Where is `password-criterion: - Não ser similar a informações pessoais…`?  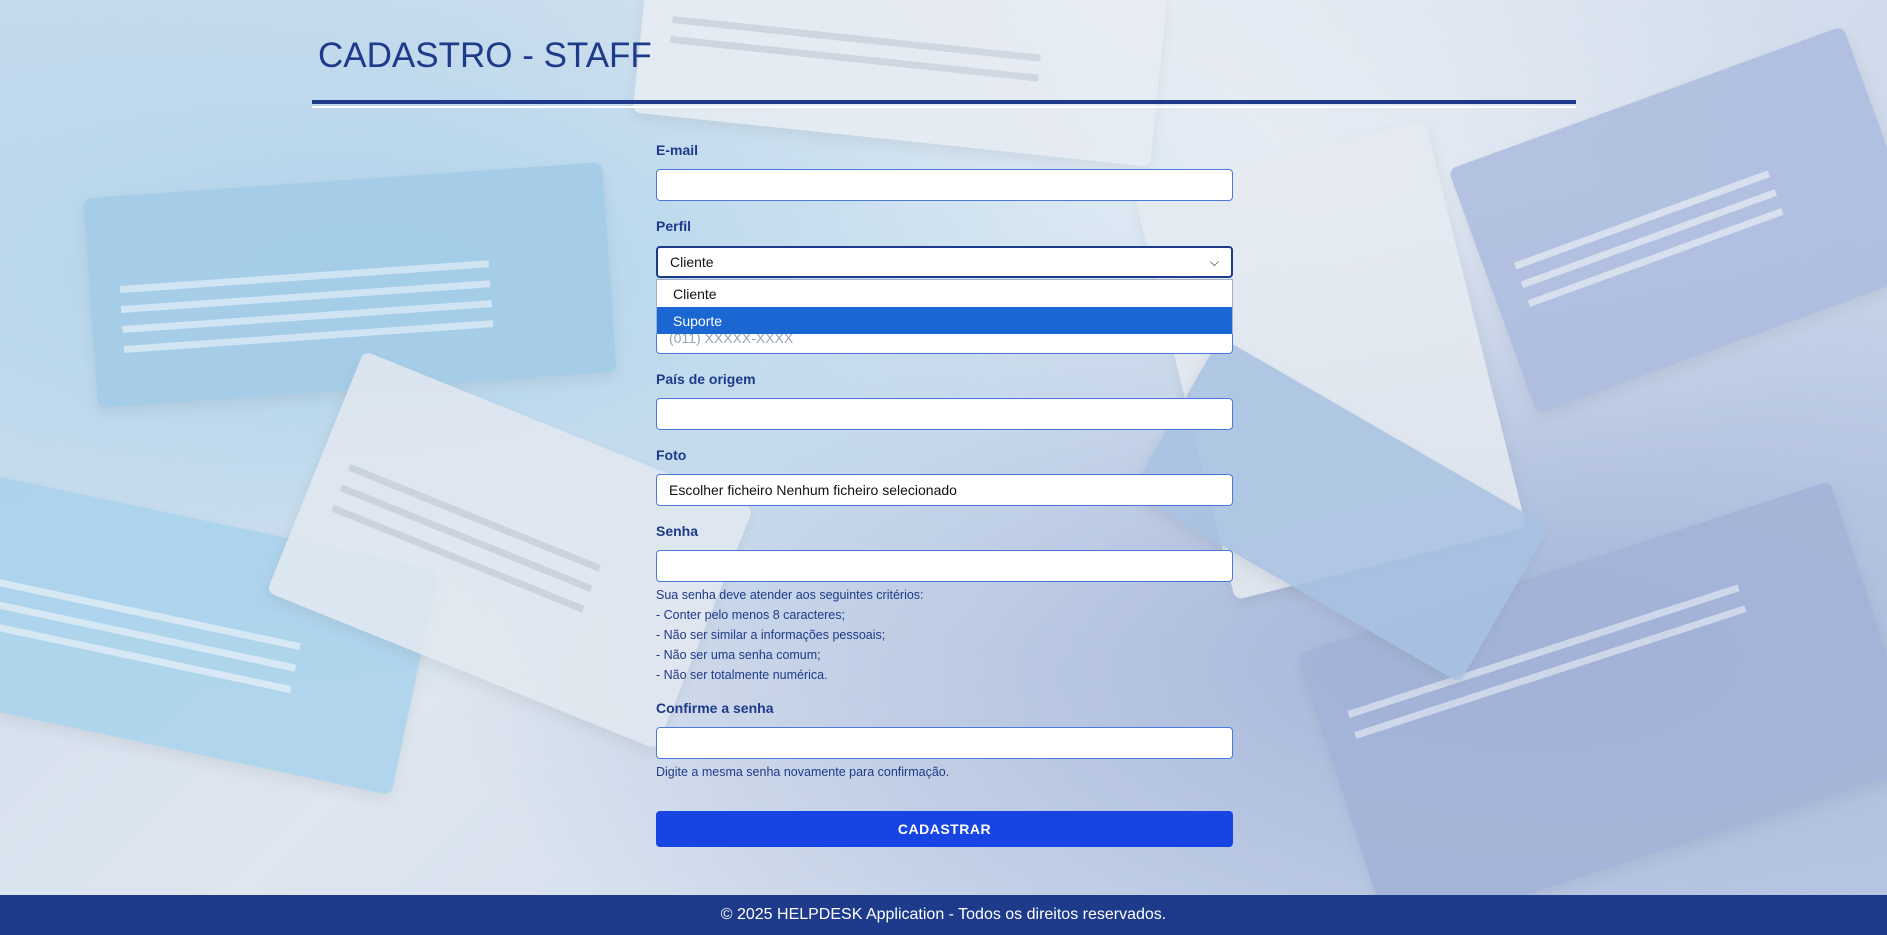
password-criterion: - Não ser similar a informações pessoais… is located at coordinates (771, 635).